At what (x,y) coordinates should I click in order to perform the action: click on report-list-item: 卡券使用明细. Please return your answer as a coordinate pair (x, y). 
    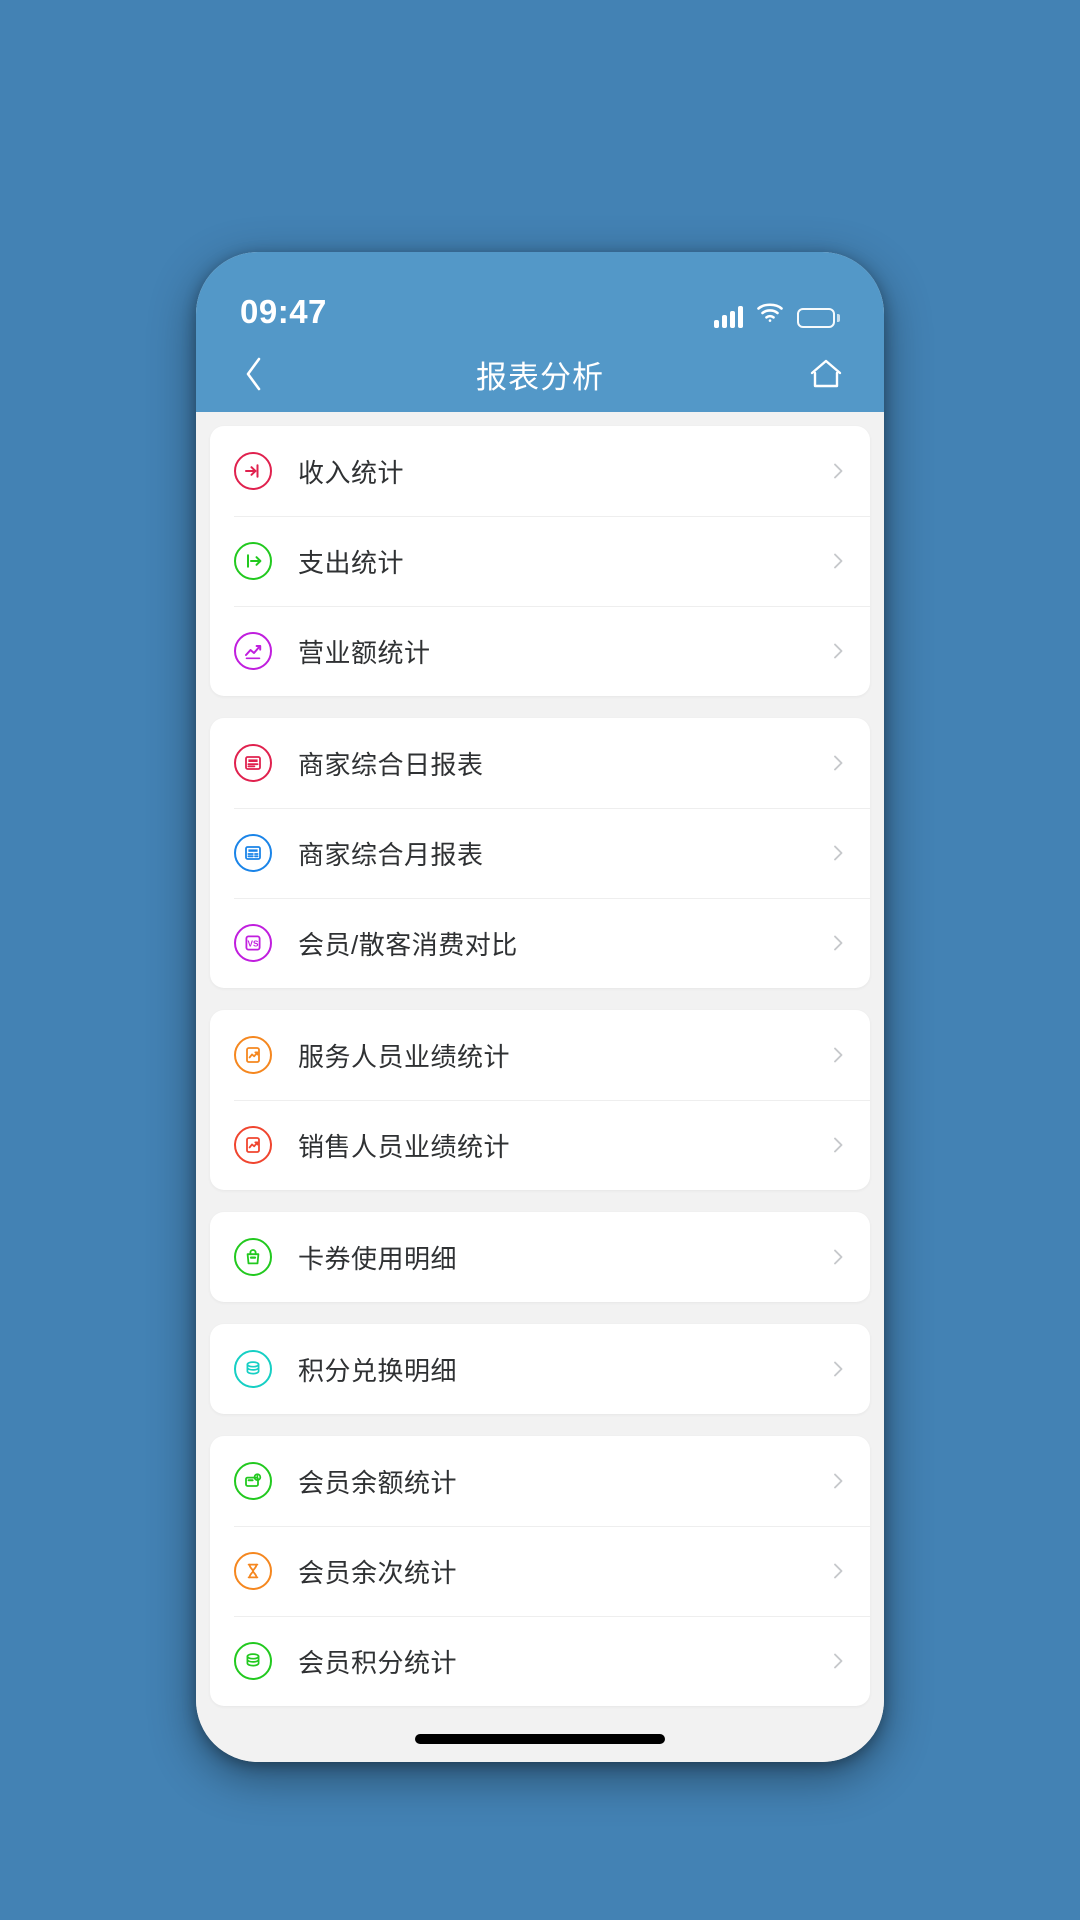
    Looking at the image, I should click on (540, 1257).